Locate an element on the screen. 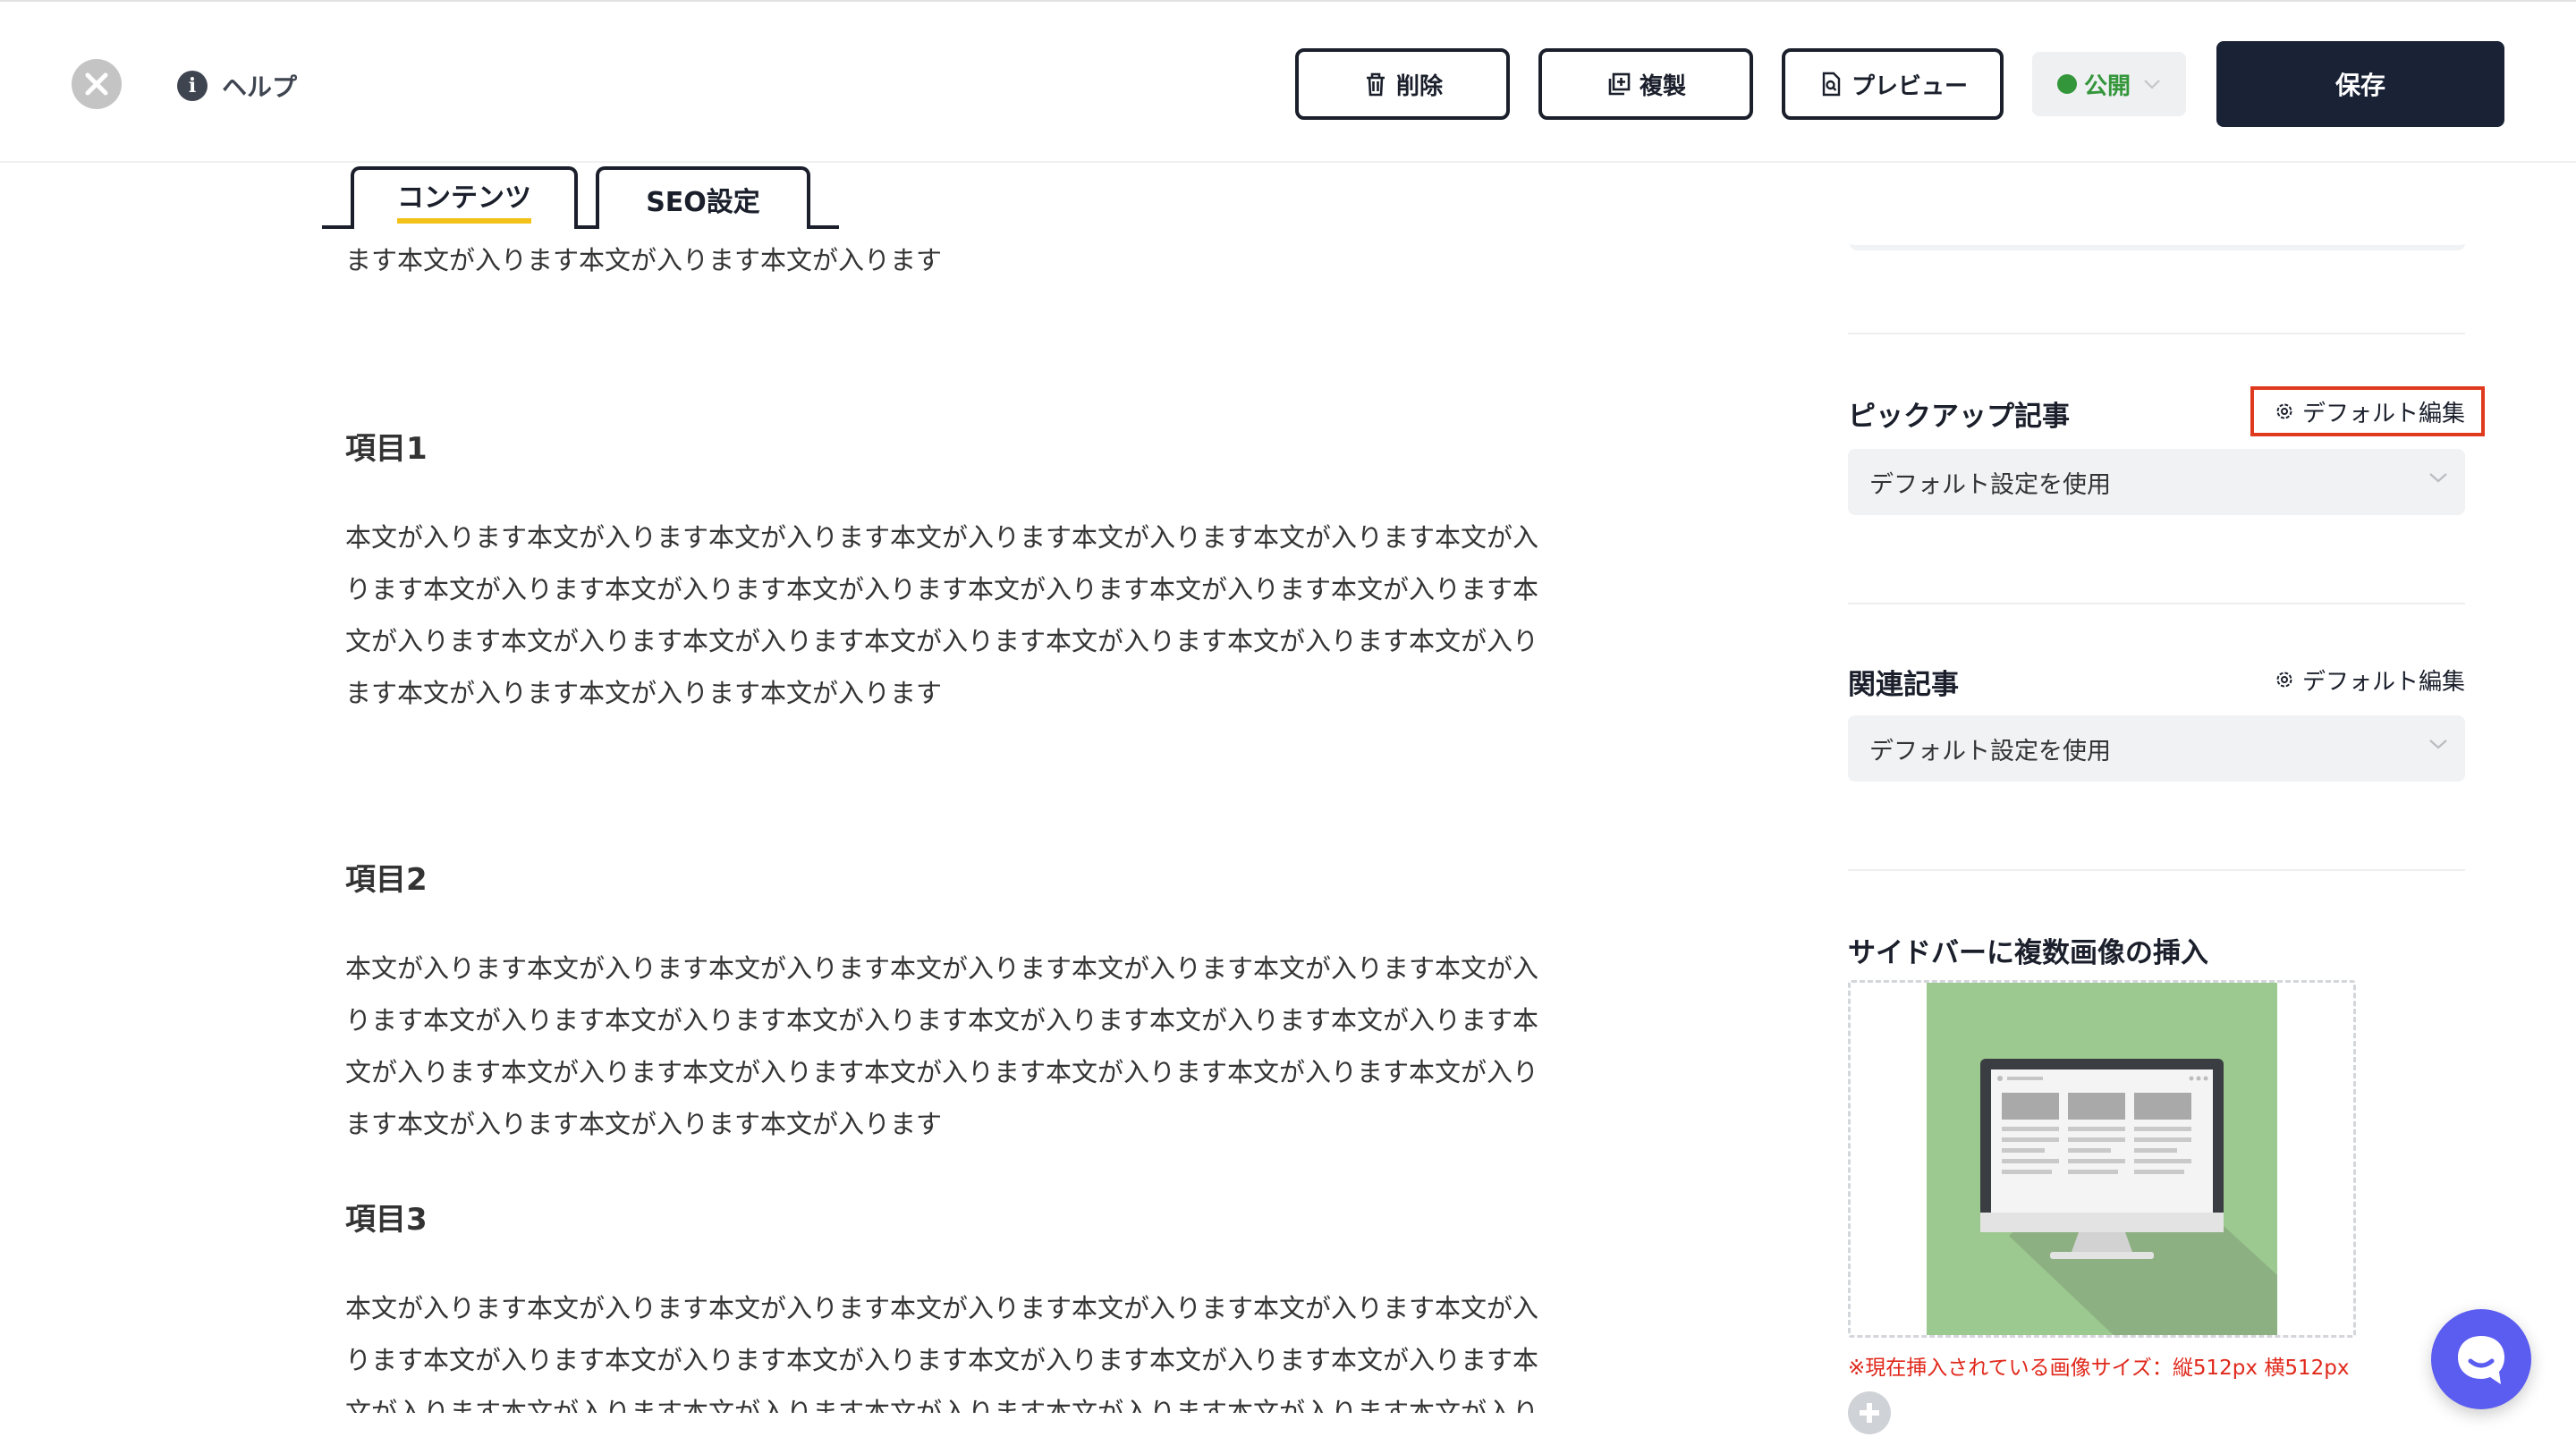  duplicate-button: 複製 is located at coordinates (1645, 84).